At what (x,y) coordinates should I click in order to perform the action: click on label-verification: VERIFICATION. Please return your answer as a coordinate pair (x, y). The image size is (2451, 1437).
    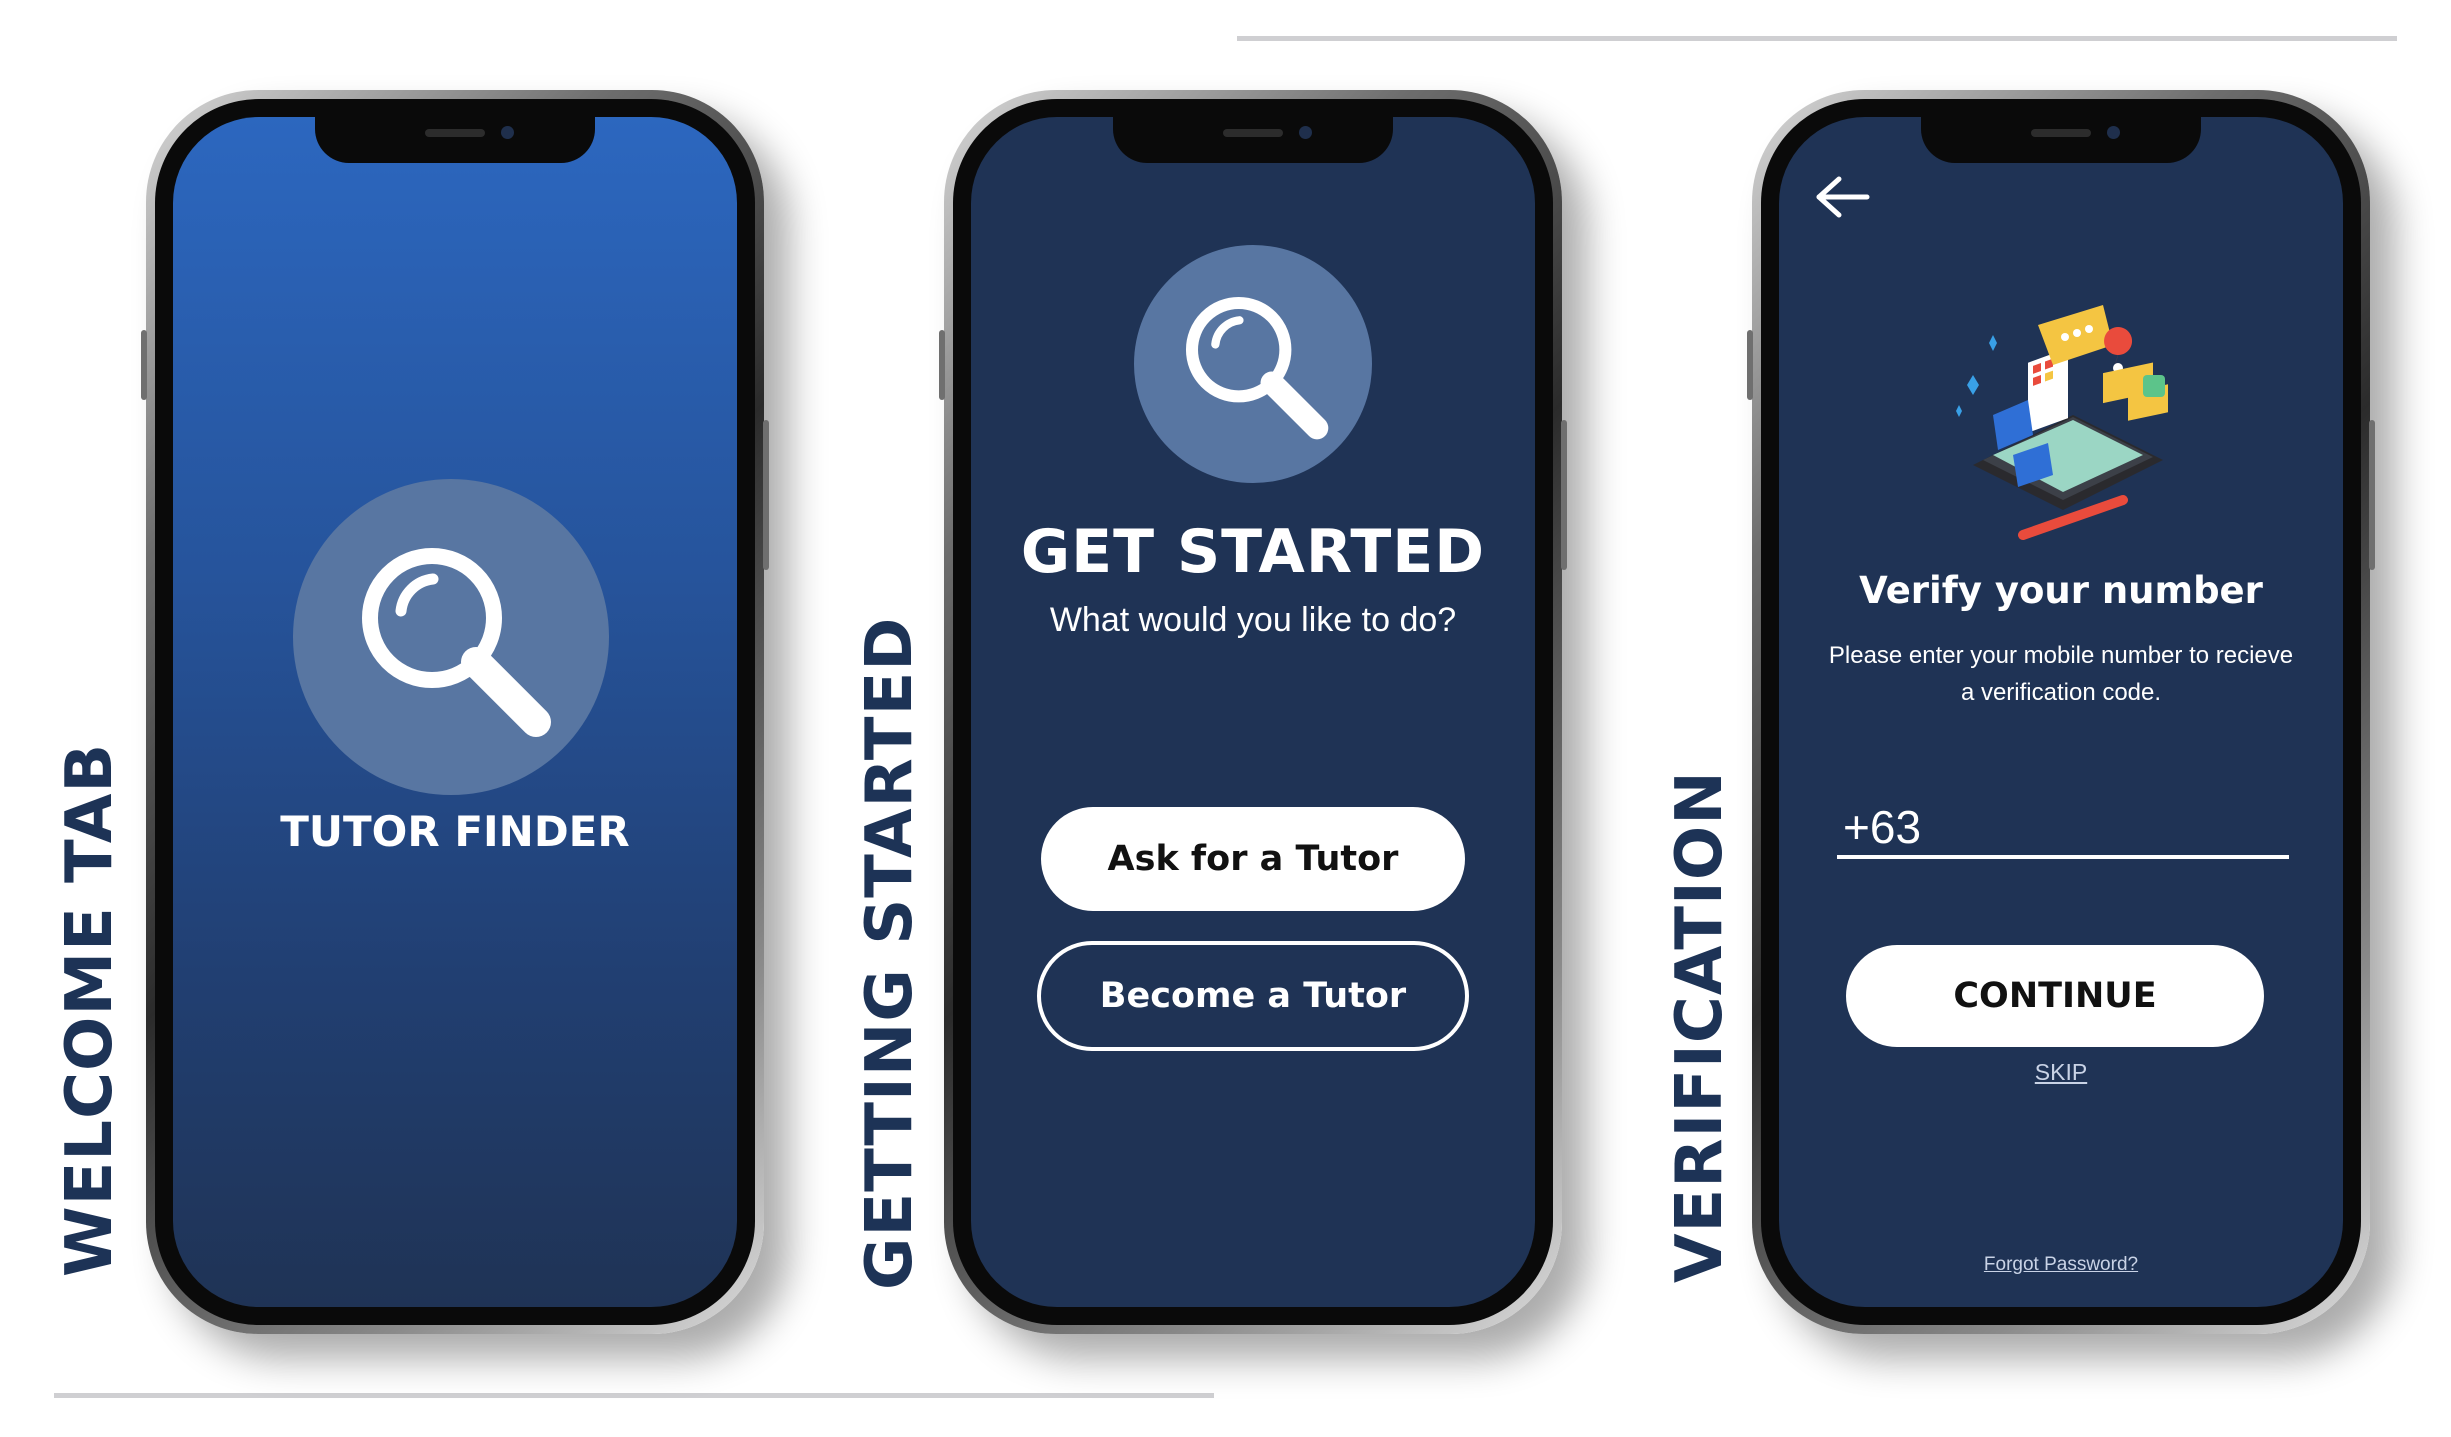
    Looking at the image, I should click on (1700, 1026).